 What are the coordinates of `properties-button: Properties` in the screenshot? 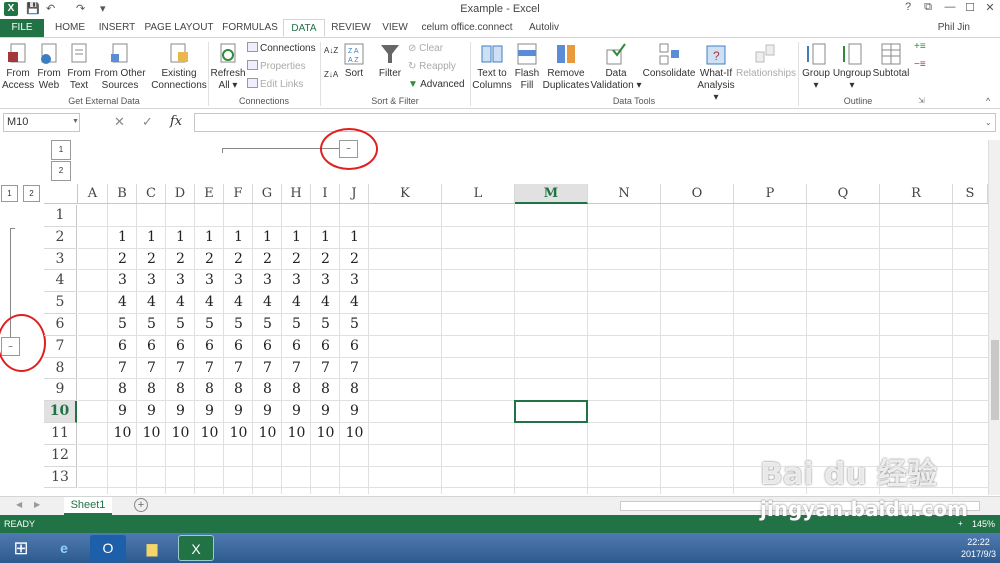 It's located at (276, 67).